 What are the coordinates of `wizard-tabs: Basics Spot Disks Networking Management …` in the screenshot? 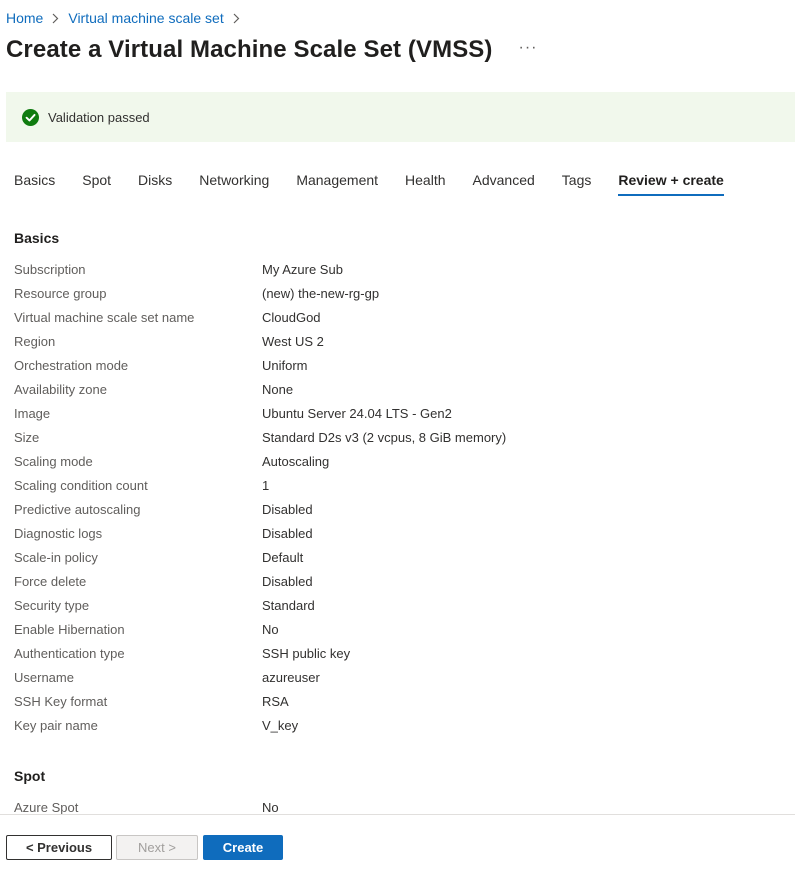 It's located at (382, 184).